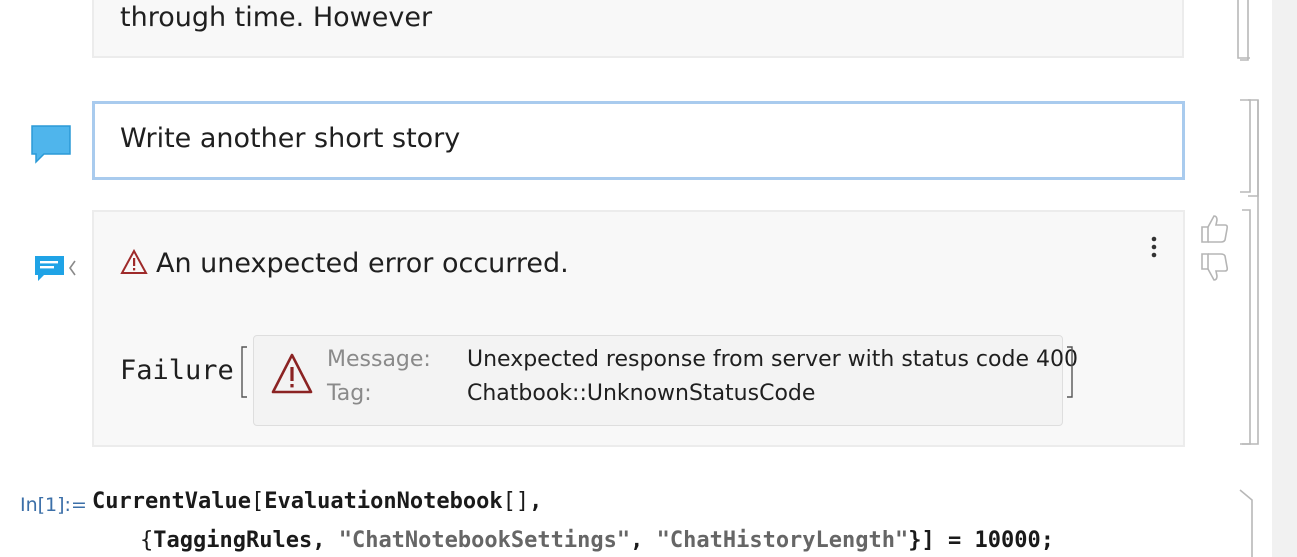 The height and width of the screenshot is (557, 1297). Describe the element at coordinates (484, 540) in the screenshot. I see `code-string-1: "ChatNotebookSettings"` at that location.